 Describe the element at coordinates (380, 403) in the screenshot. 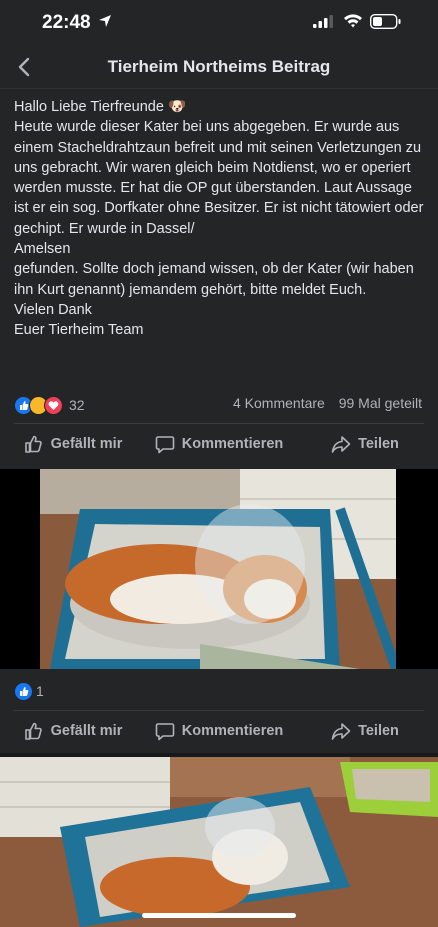

I see `shares-count-link: 99 Mal geteilt` at that location.